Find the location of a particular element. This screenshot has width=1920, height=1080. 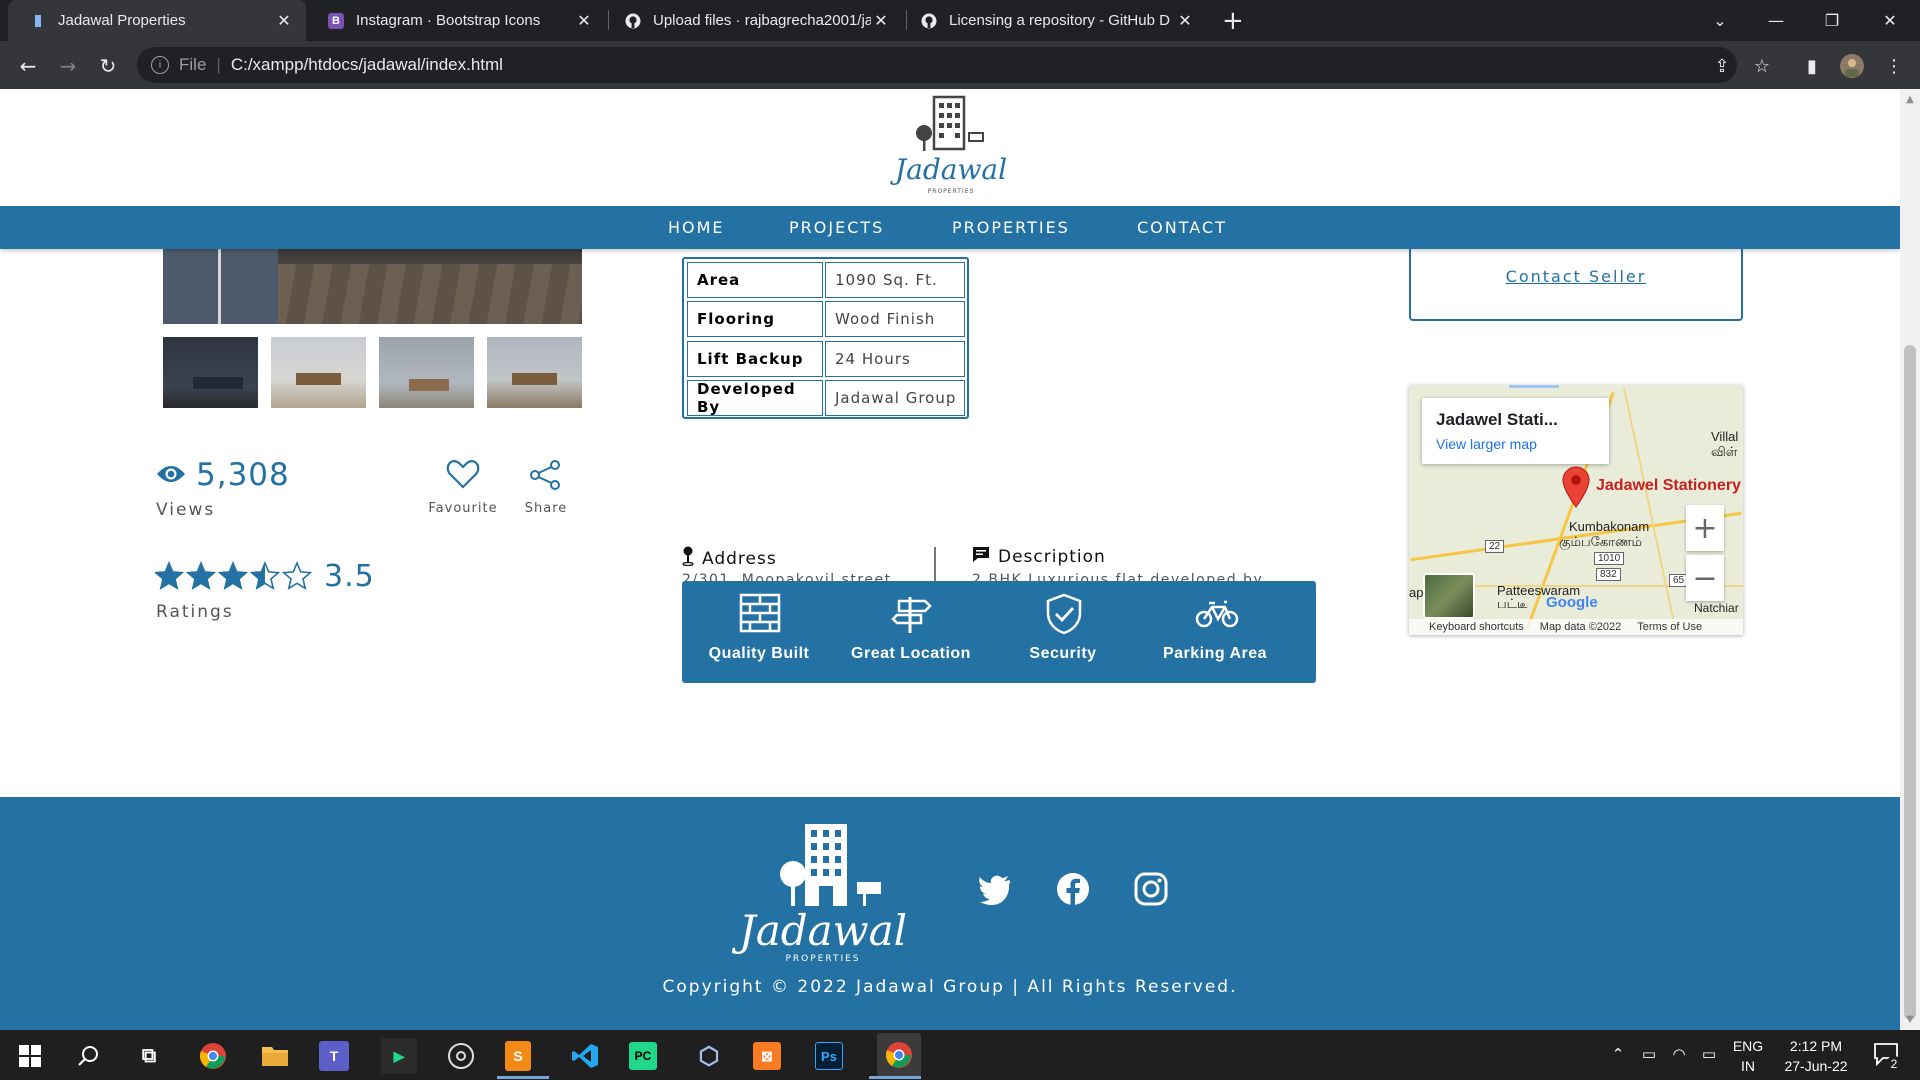

vscode-app-icon is located at coordinates (585, 1056).